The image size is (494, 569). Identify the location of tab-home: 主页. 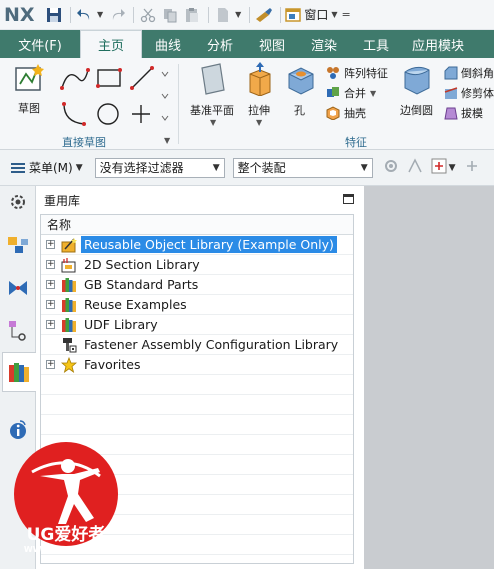
(111, 44).